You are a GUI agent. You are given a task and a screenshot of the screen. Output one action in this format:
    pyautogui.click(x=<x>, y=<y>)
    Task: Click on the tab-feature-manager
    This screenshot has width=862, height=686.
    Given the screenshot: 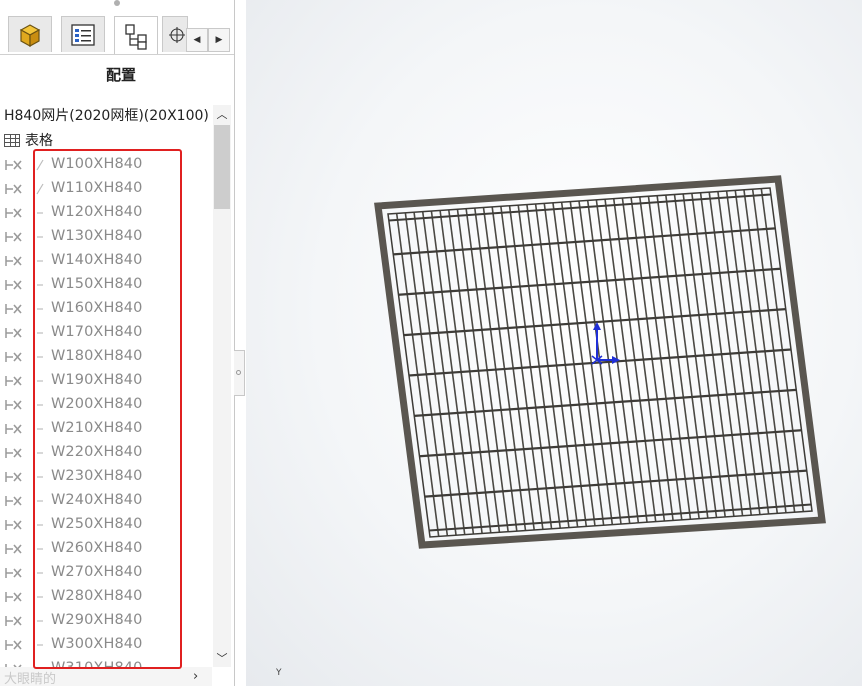 What is the action you would take?
    pyautogui.click(x=30, y=34)
    